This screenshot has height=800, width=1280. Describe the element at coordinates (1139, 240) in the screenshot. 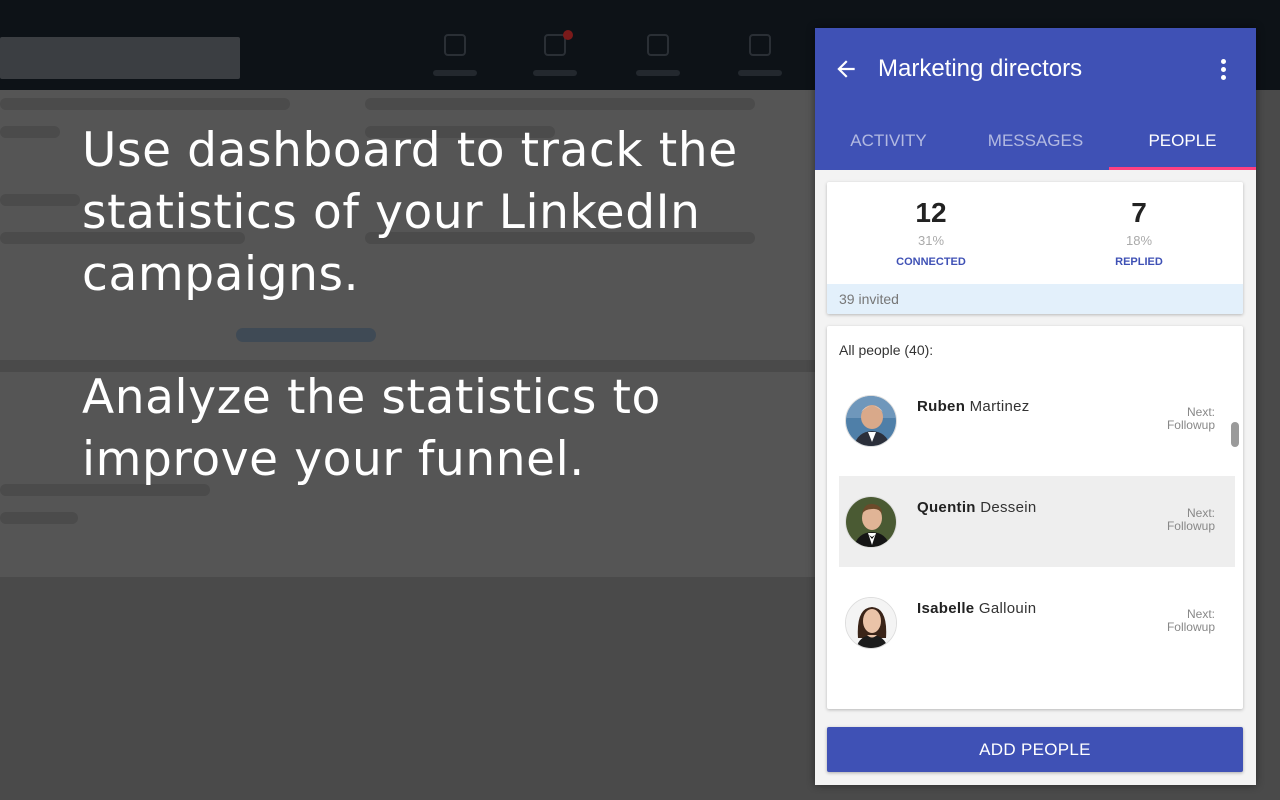

I see `stat-replied-percent: 18%` at that location.